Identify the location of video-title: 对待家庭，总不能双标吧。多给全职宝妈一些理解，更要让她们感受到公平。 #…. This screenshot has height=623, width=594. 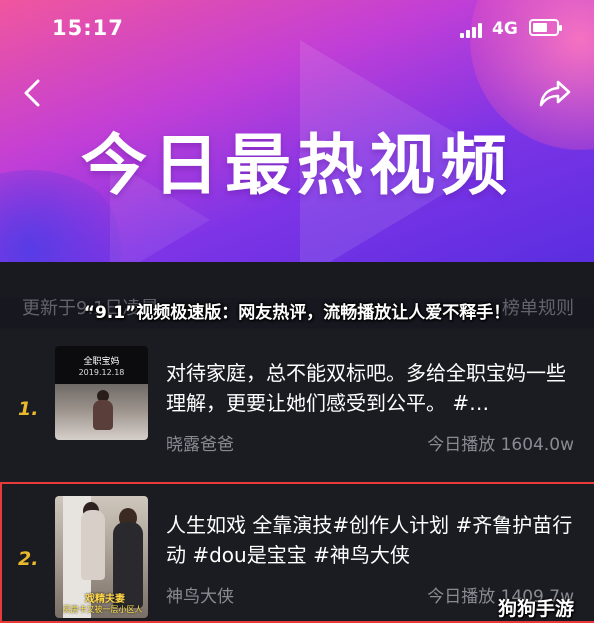
(372, 388).